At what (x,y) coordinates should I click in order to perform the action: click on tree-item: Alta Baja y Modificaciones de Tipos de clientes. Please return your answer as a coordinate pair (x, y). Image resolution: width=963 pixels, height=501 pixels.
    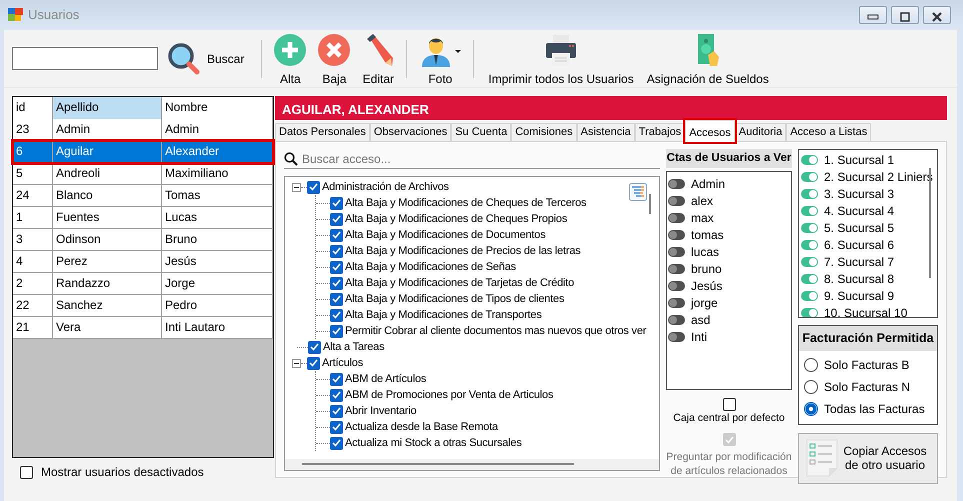
    Looking at the image, I should click on (454, 299).